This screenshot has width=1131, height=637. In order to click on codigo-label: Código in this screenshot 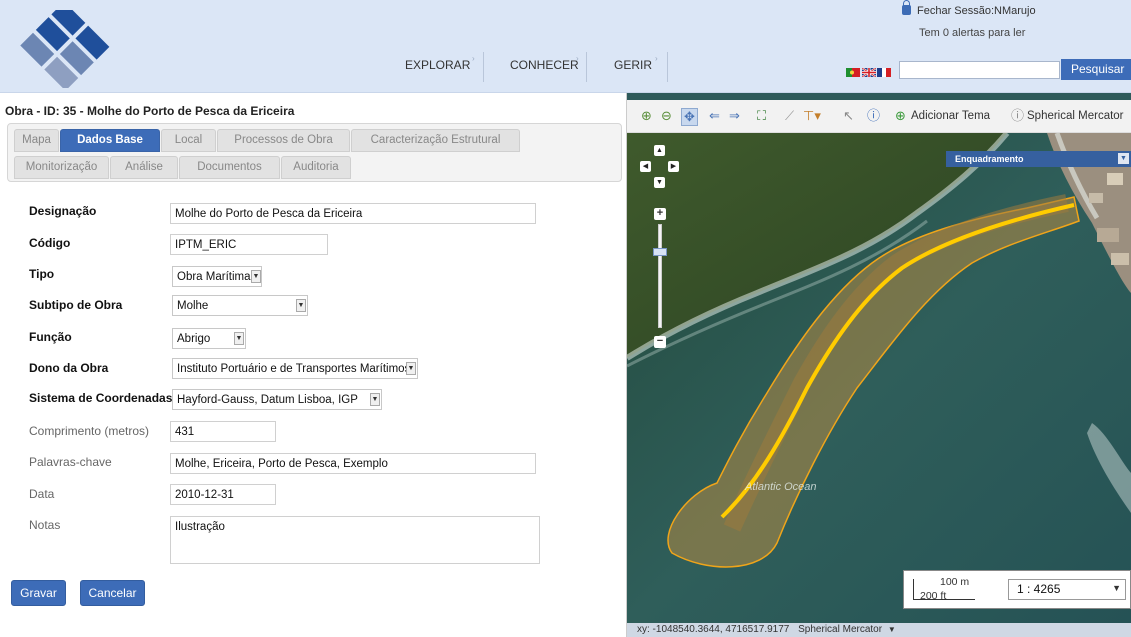, I will do `click(50, 243)`.